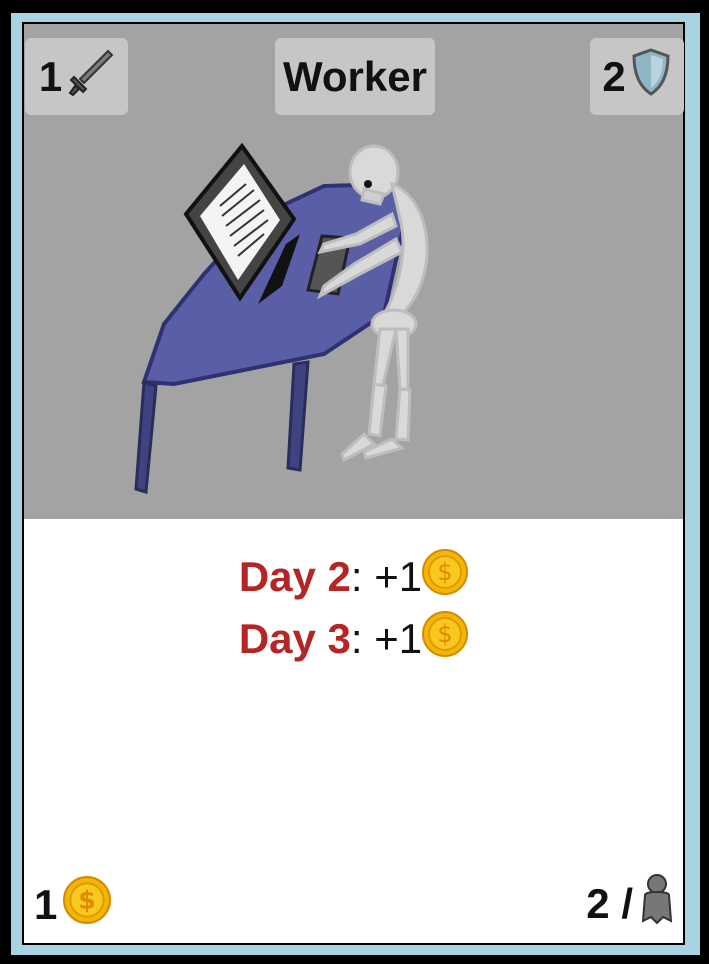 Image resolution: width=709 pixels, height=964 pixels. I want to click on population-stat: 2 /, so click(630, 904).